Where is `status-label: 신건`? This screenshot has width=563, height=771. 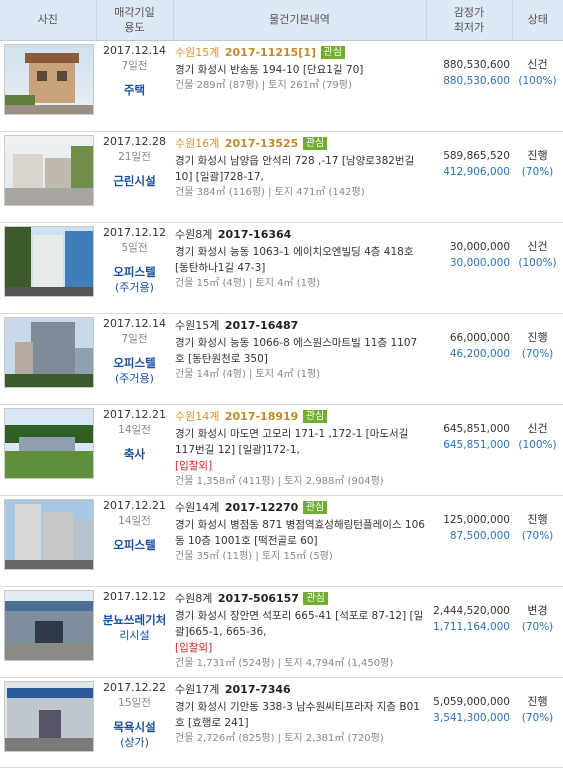
status-label: 신건 is located at coordinates (537, 428).